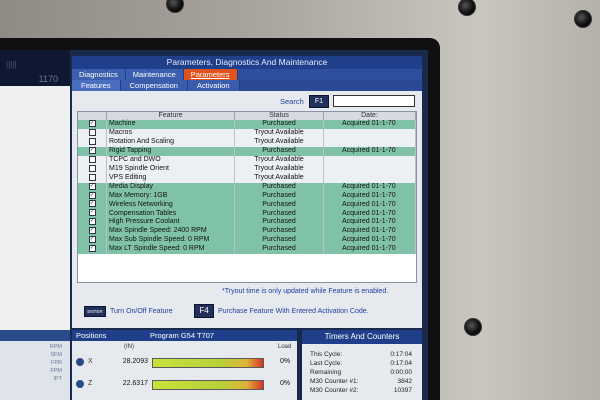  What do you see at coordinates (247, 85) in the screenshot?
I see `sub-tabs: Features Compensation Activation` at bounding box center [247, 85].